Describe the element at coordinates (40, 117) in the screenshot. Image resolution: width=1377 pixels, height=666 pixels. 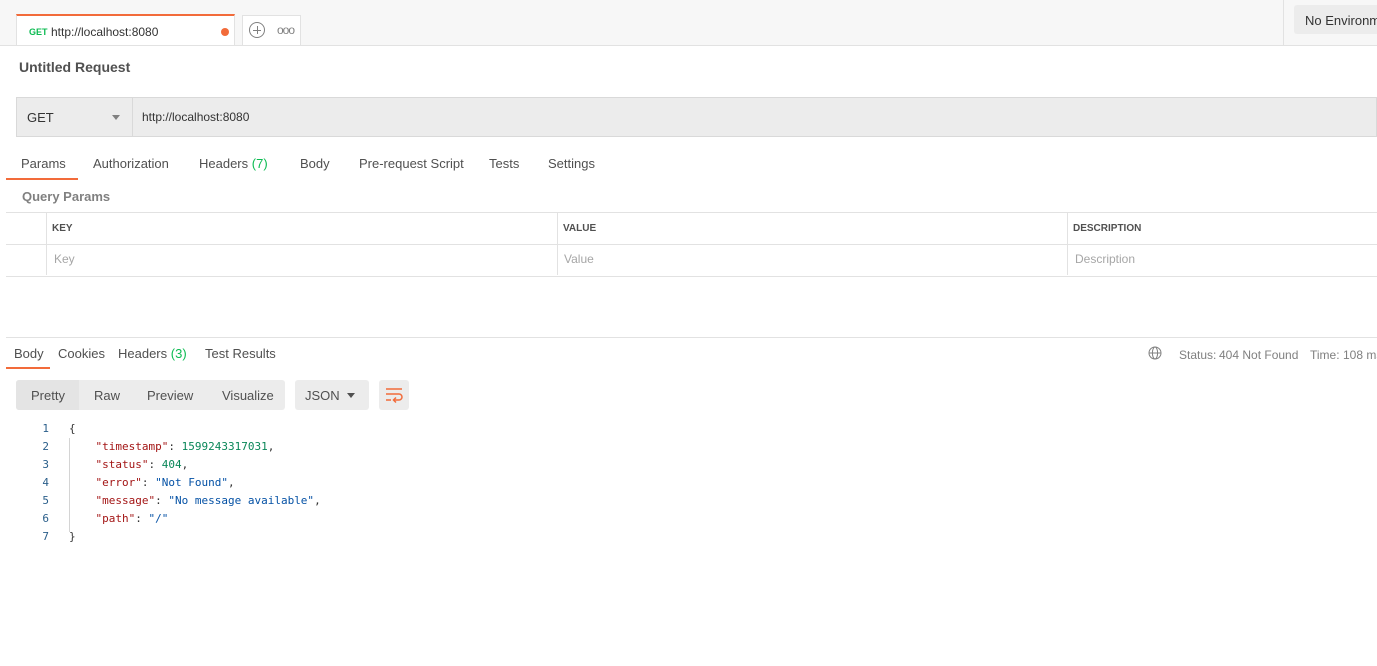
I see `method-select-label: GET` at that location.